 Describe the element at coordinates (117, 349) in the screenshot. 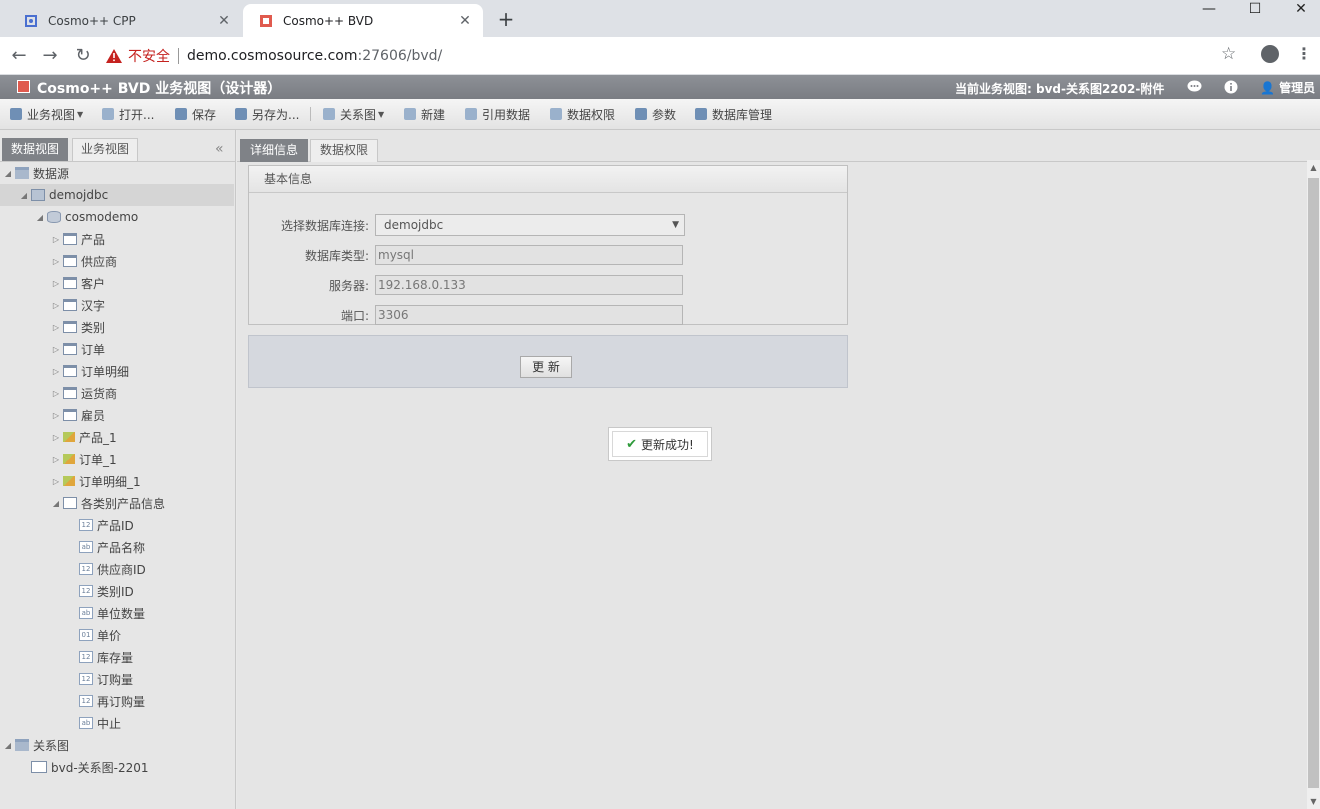

I see `tree-item: ▷ 订单` at that location.